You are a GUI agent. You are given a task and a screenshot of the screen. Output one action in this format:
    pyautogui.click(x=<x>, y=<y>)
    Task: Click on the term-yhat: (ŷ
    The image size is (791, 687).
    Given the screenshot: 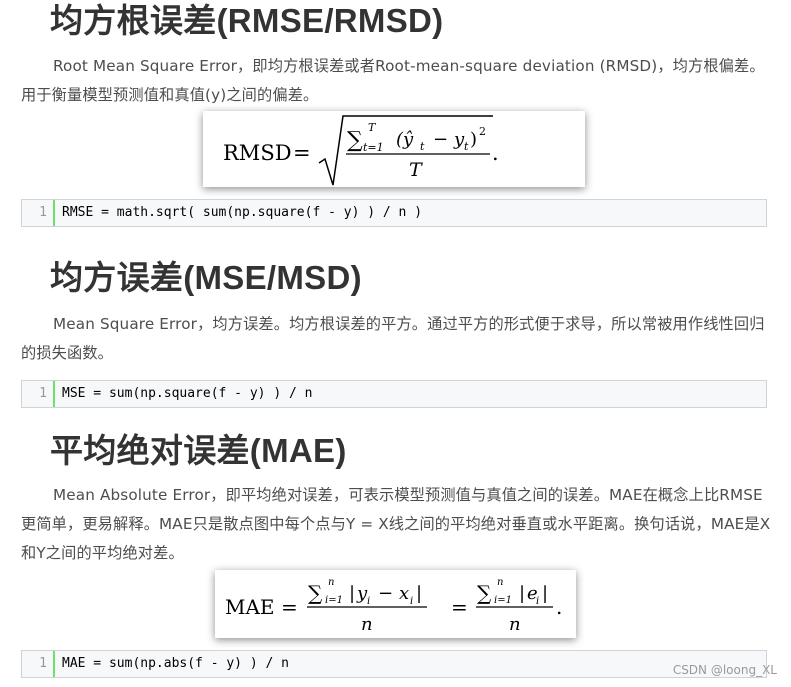 What is the action you would take?
    pyautogui.click(x=405, y=139)
    